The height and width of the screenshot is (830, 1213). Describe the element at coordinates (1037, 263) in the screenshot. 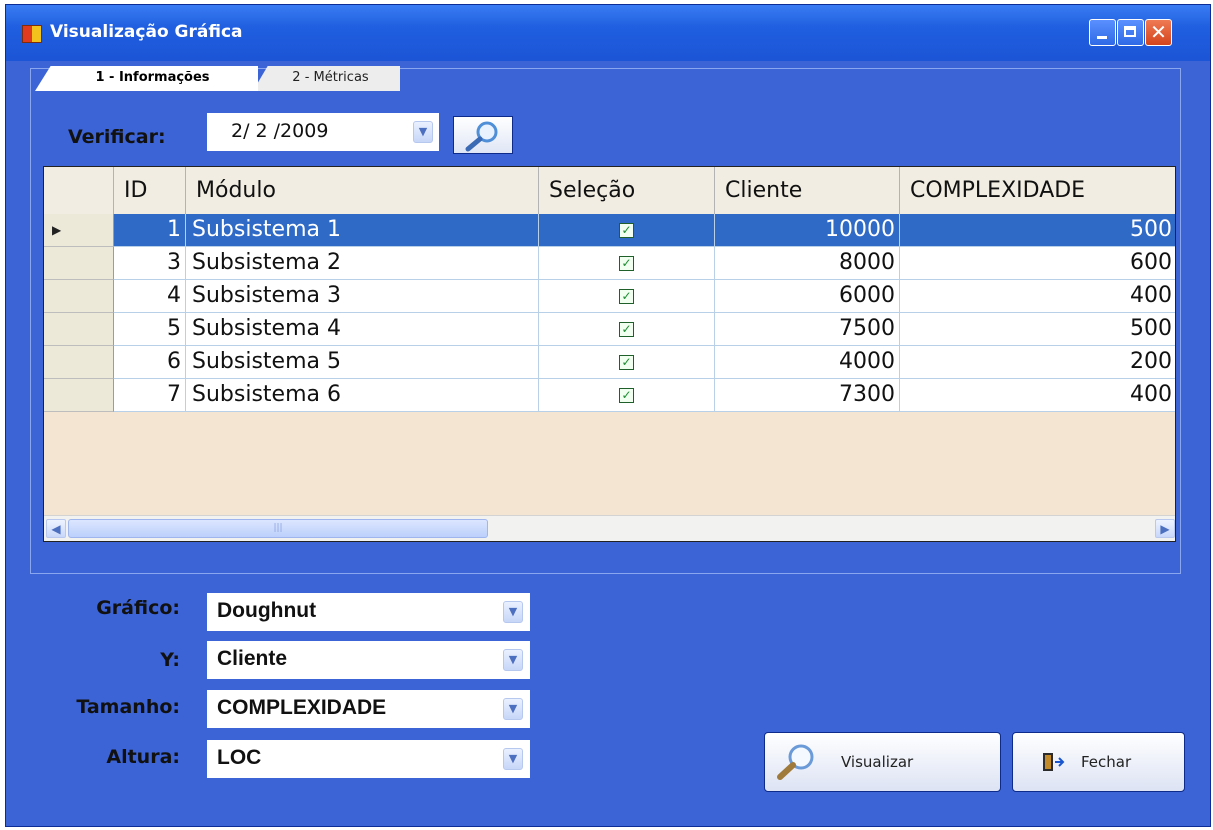

I see `cell-complexidade: 600` at that location.